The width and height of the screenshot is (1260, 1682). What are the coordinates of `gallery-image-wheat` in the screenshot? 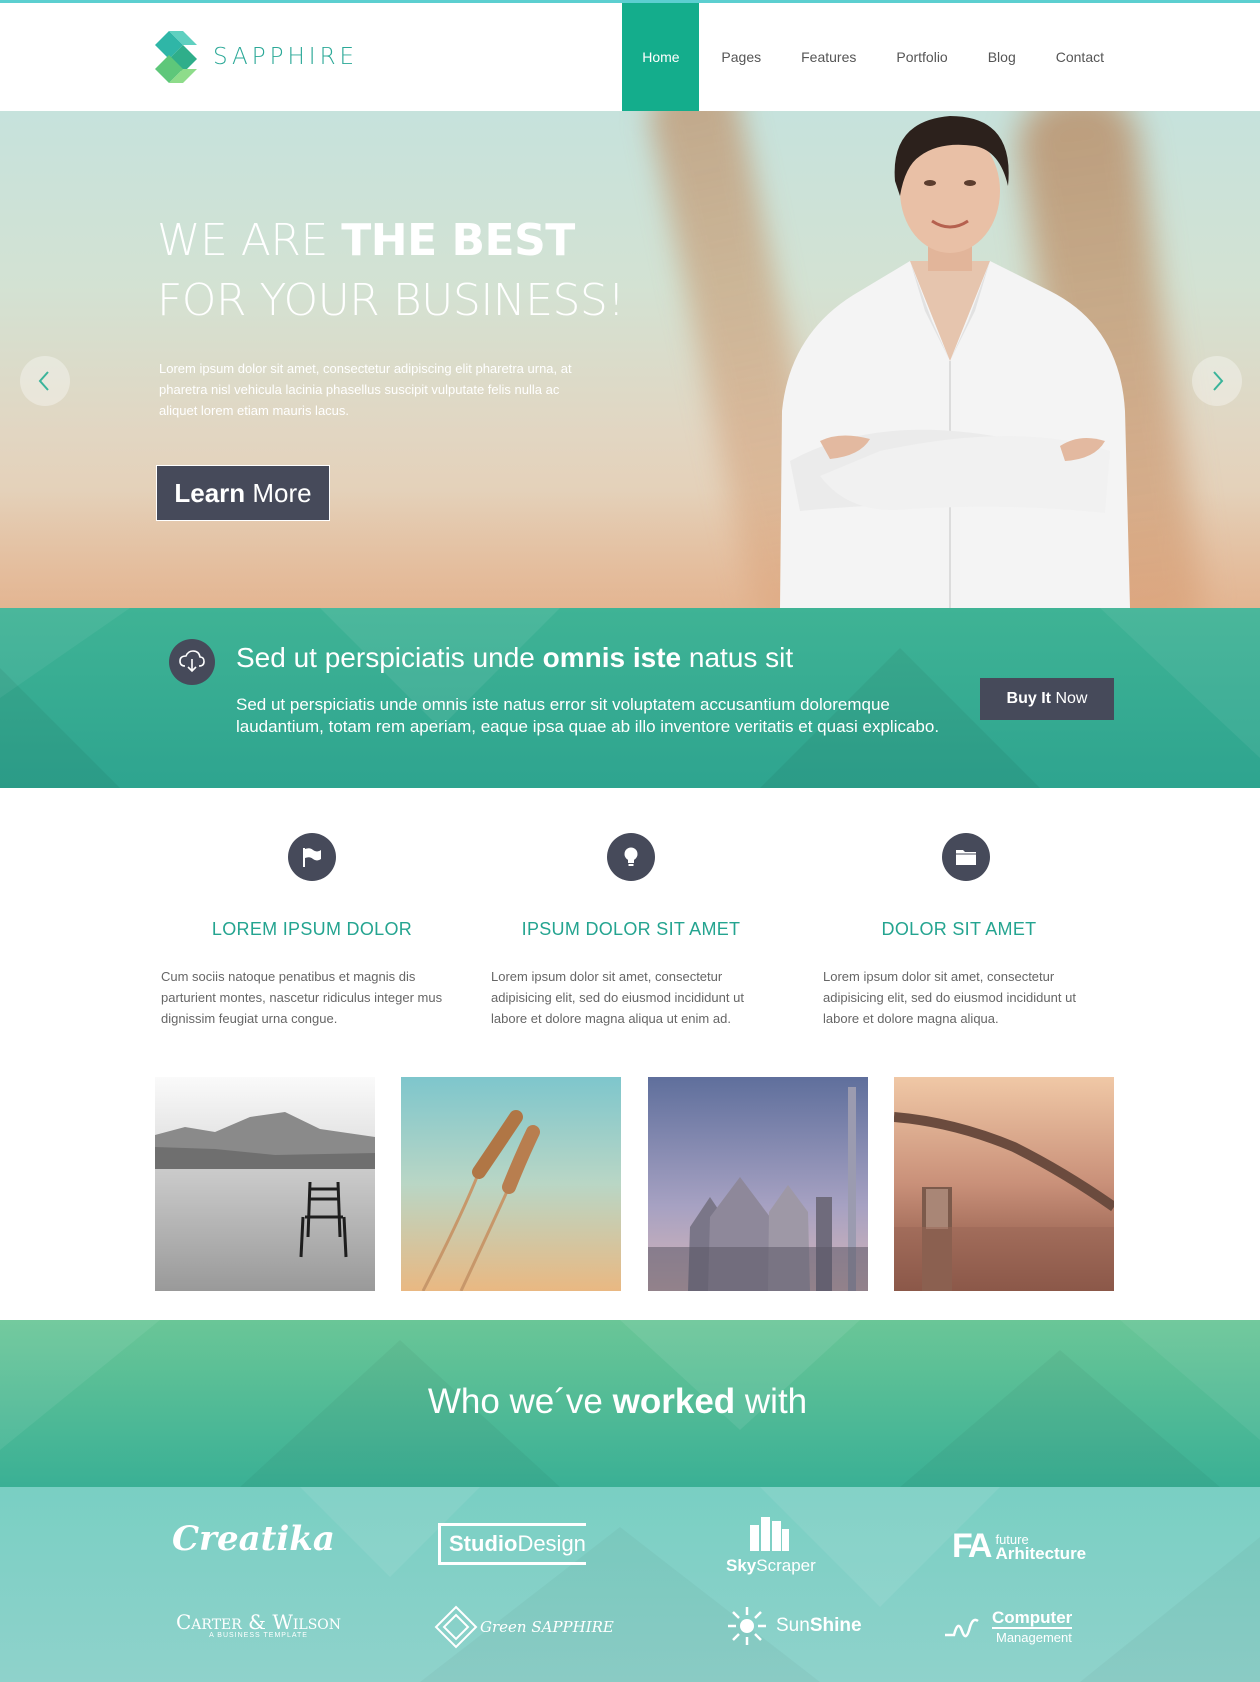 It's located at (511, 1184).